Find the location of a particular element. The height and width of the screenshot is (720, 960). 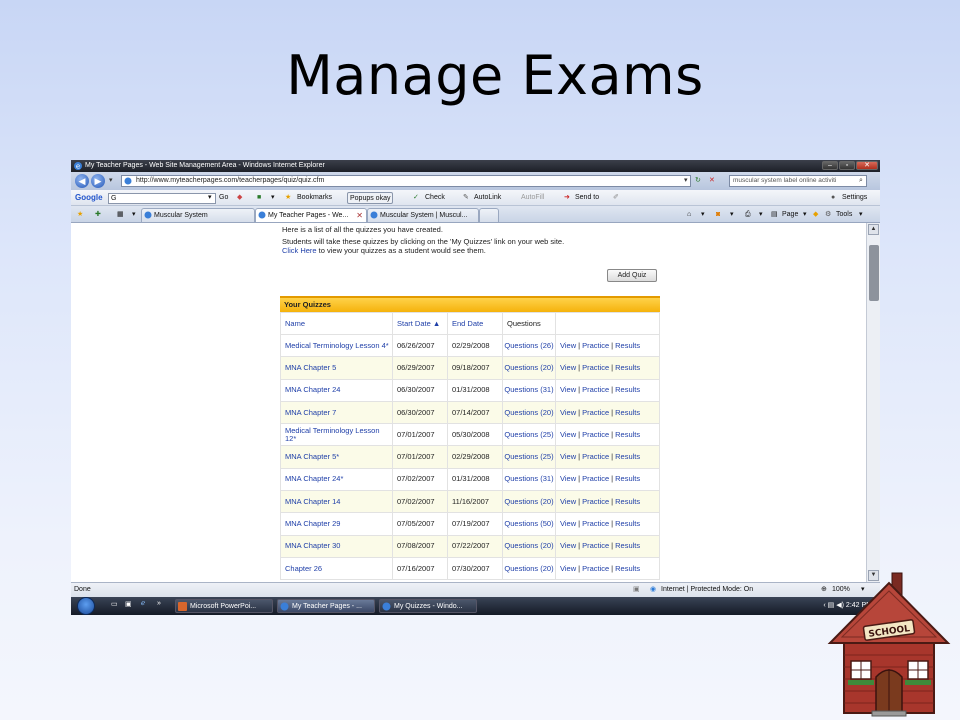

click-here-link: Click Here is located at coordinates (299, 250).